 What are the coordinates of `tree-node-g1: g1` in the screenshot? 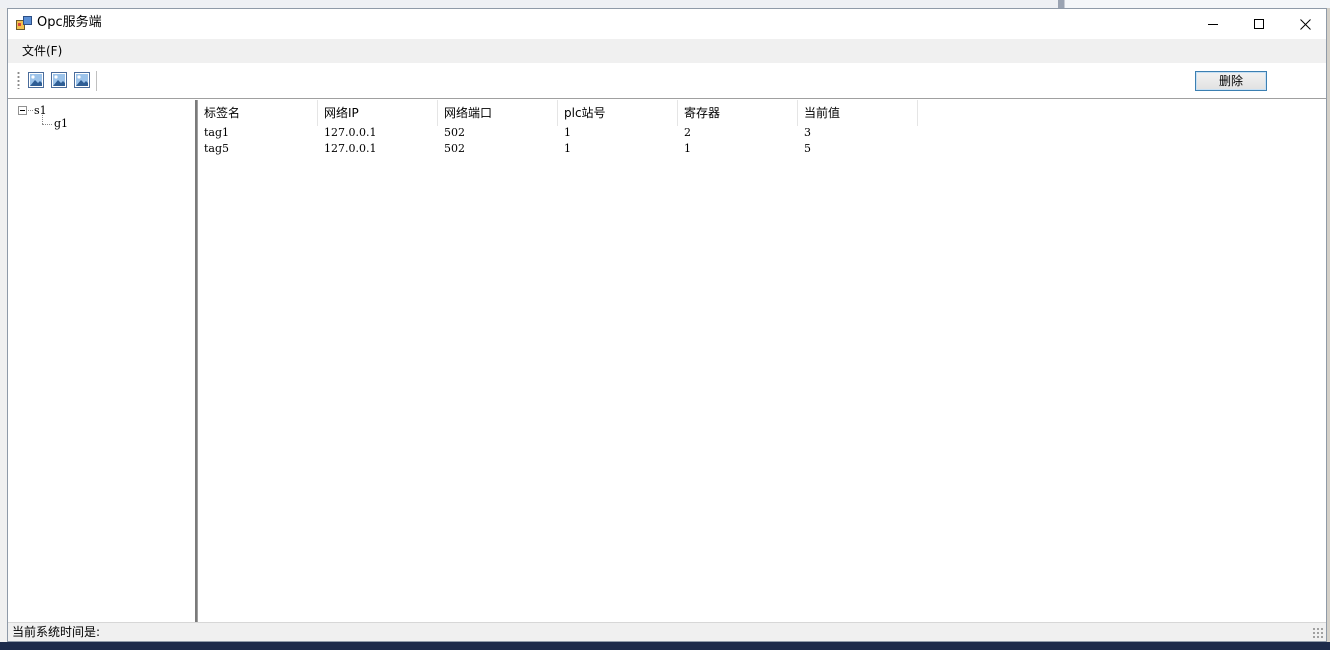 It's located at (61, 123).